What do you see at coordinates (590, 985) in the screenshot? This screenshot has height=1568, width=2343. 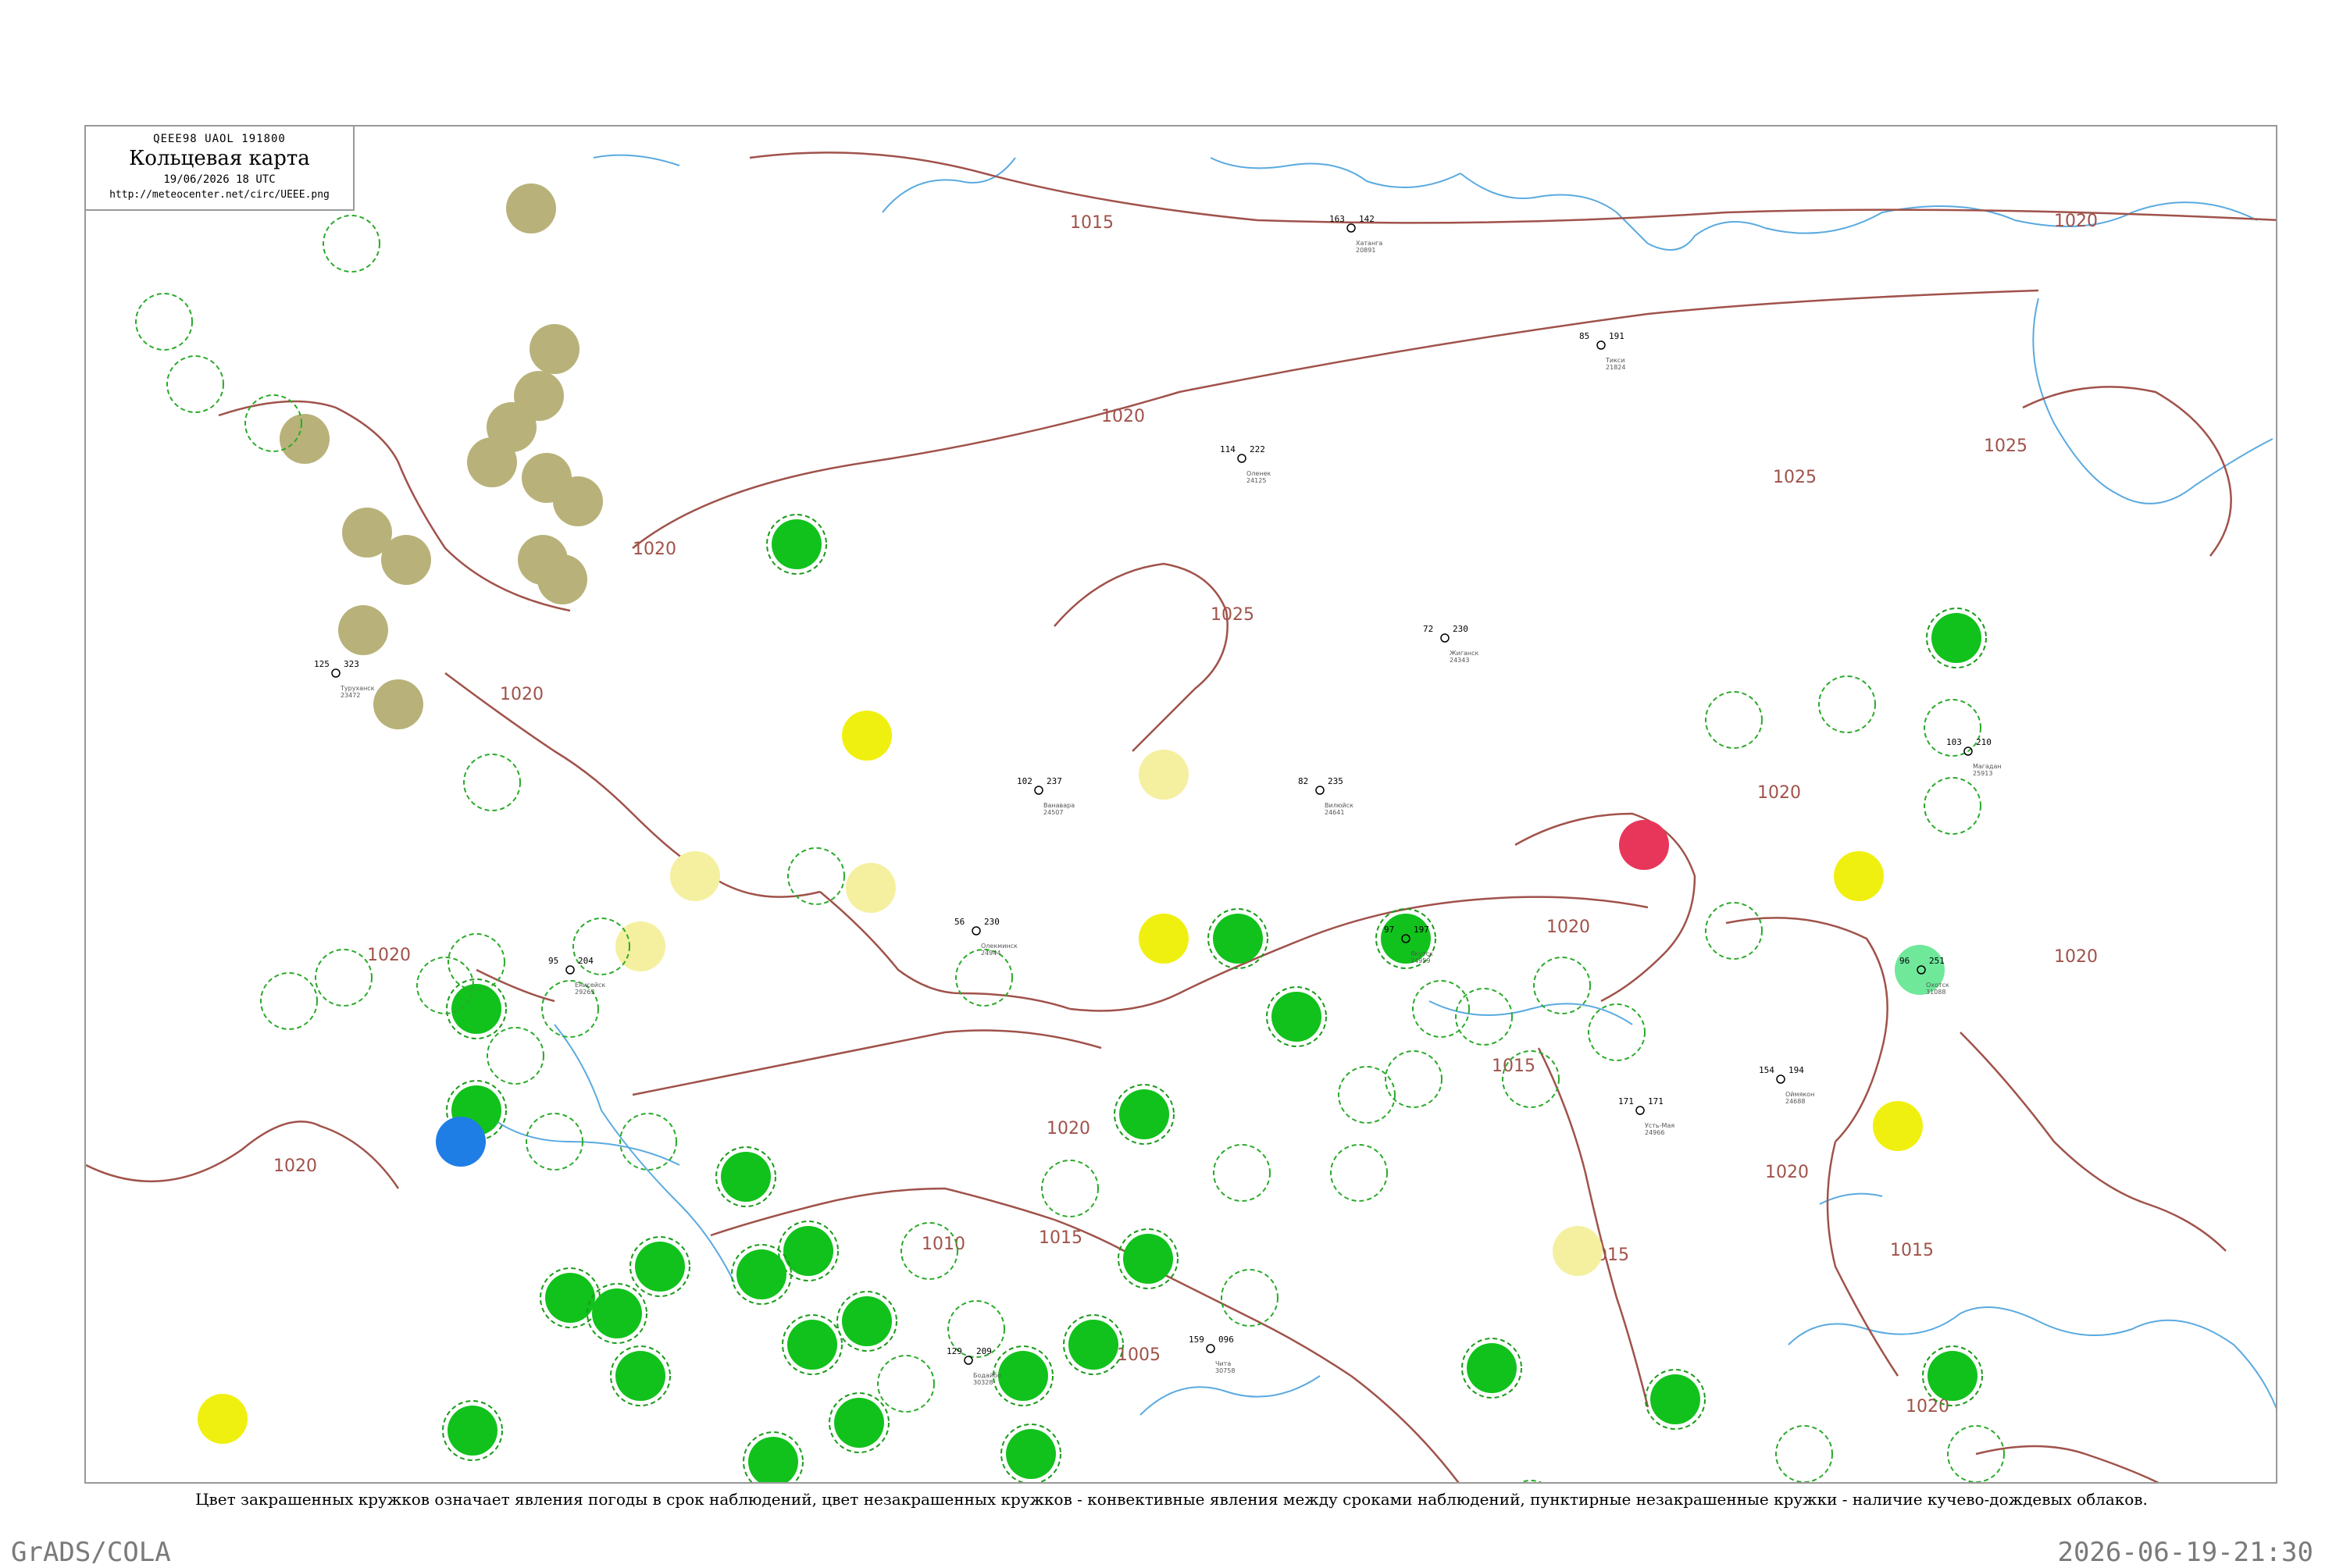 I see `station-name: Енисейск` at bounding box center [590, 985].